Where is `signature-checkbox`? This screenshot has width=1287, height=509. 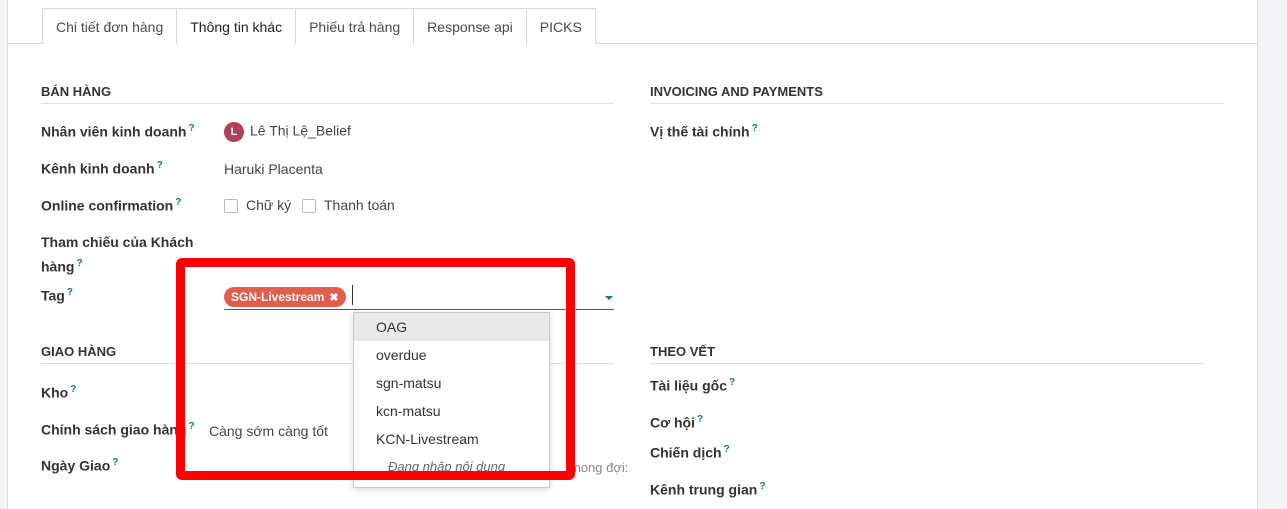
signature-checkbox is located at coordinates (231, 206).